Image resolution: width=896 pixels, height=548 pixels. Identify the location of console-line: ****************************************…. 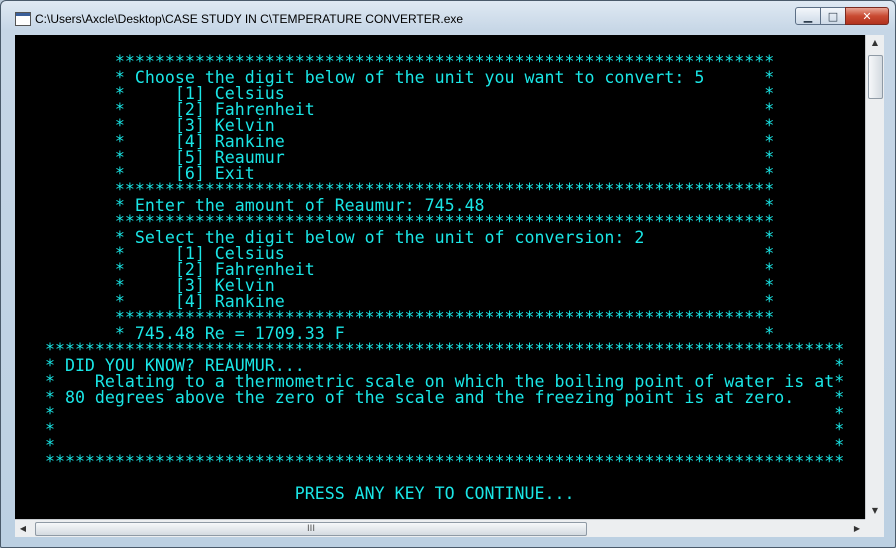
(430, 461).